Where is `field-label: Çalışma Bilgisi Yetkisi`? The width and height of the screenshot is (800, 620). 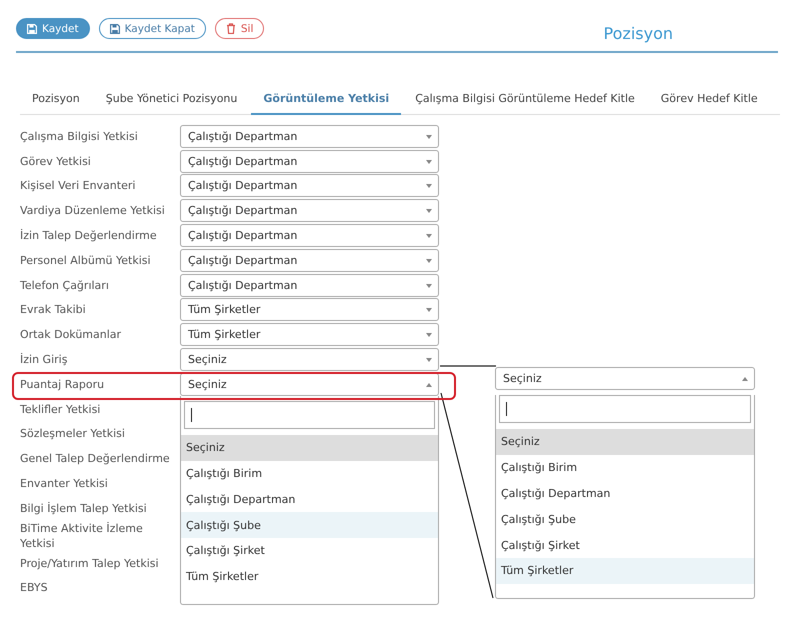 field-label: Çalışma Bilgisi Yetkisi is located at coordinates (79, 136).